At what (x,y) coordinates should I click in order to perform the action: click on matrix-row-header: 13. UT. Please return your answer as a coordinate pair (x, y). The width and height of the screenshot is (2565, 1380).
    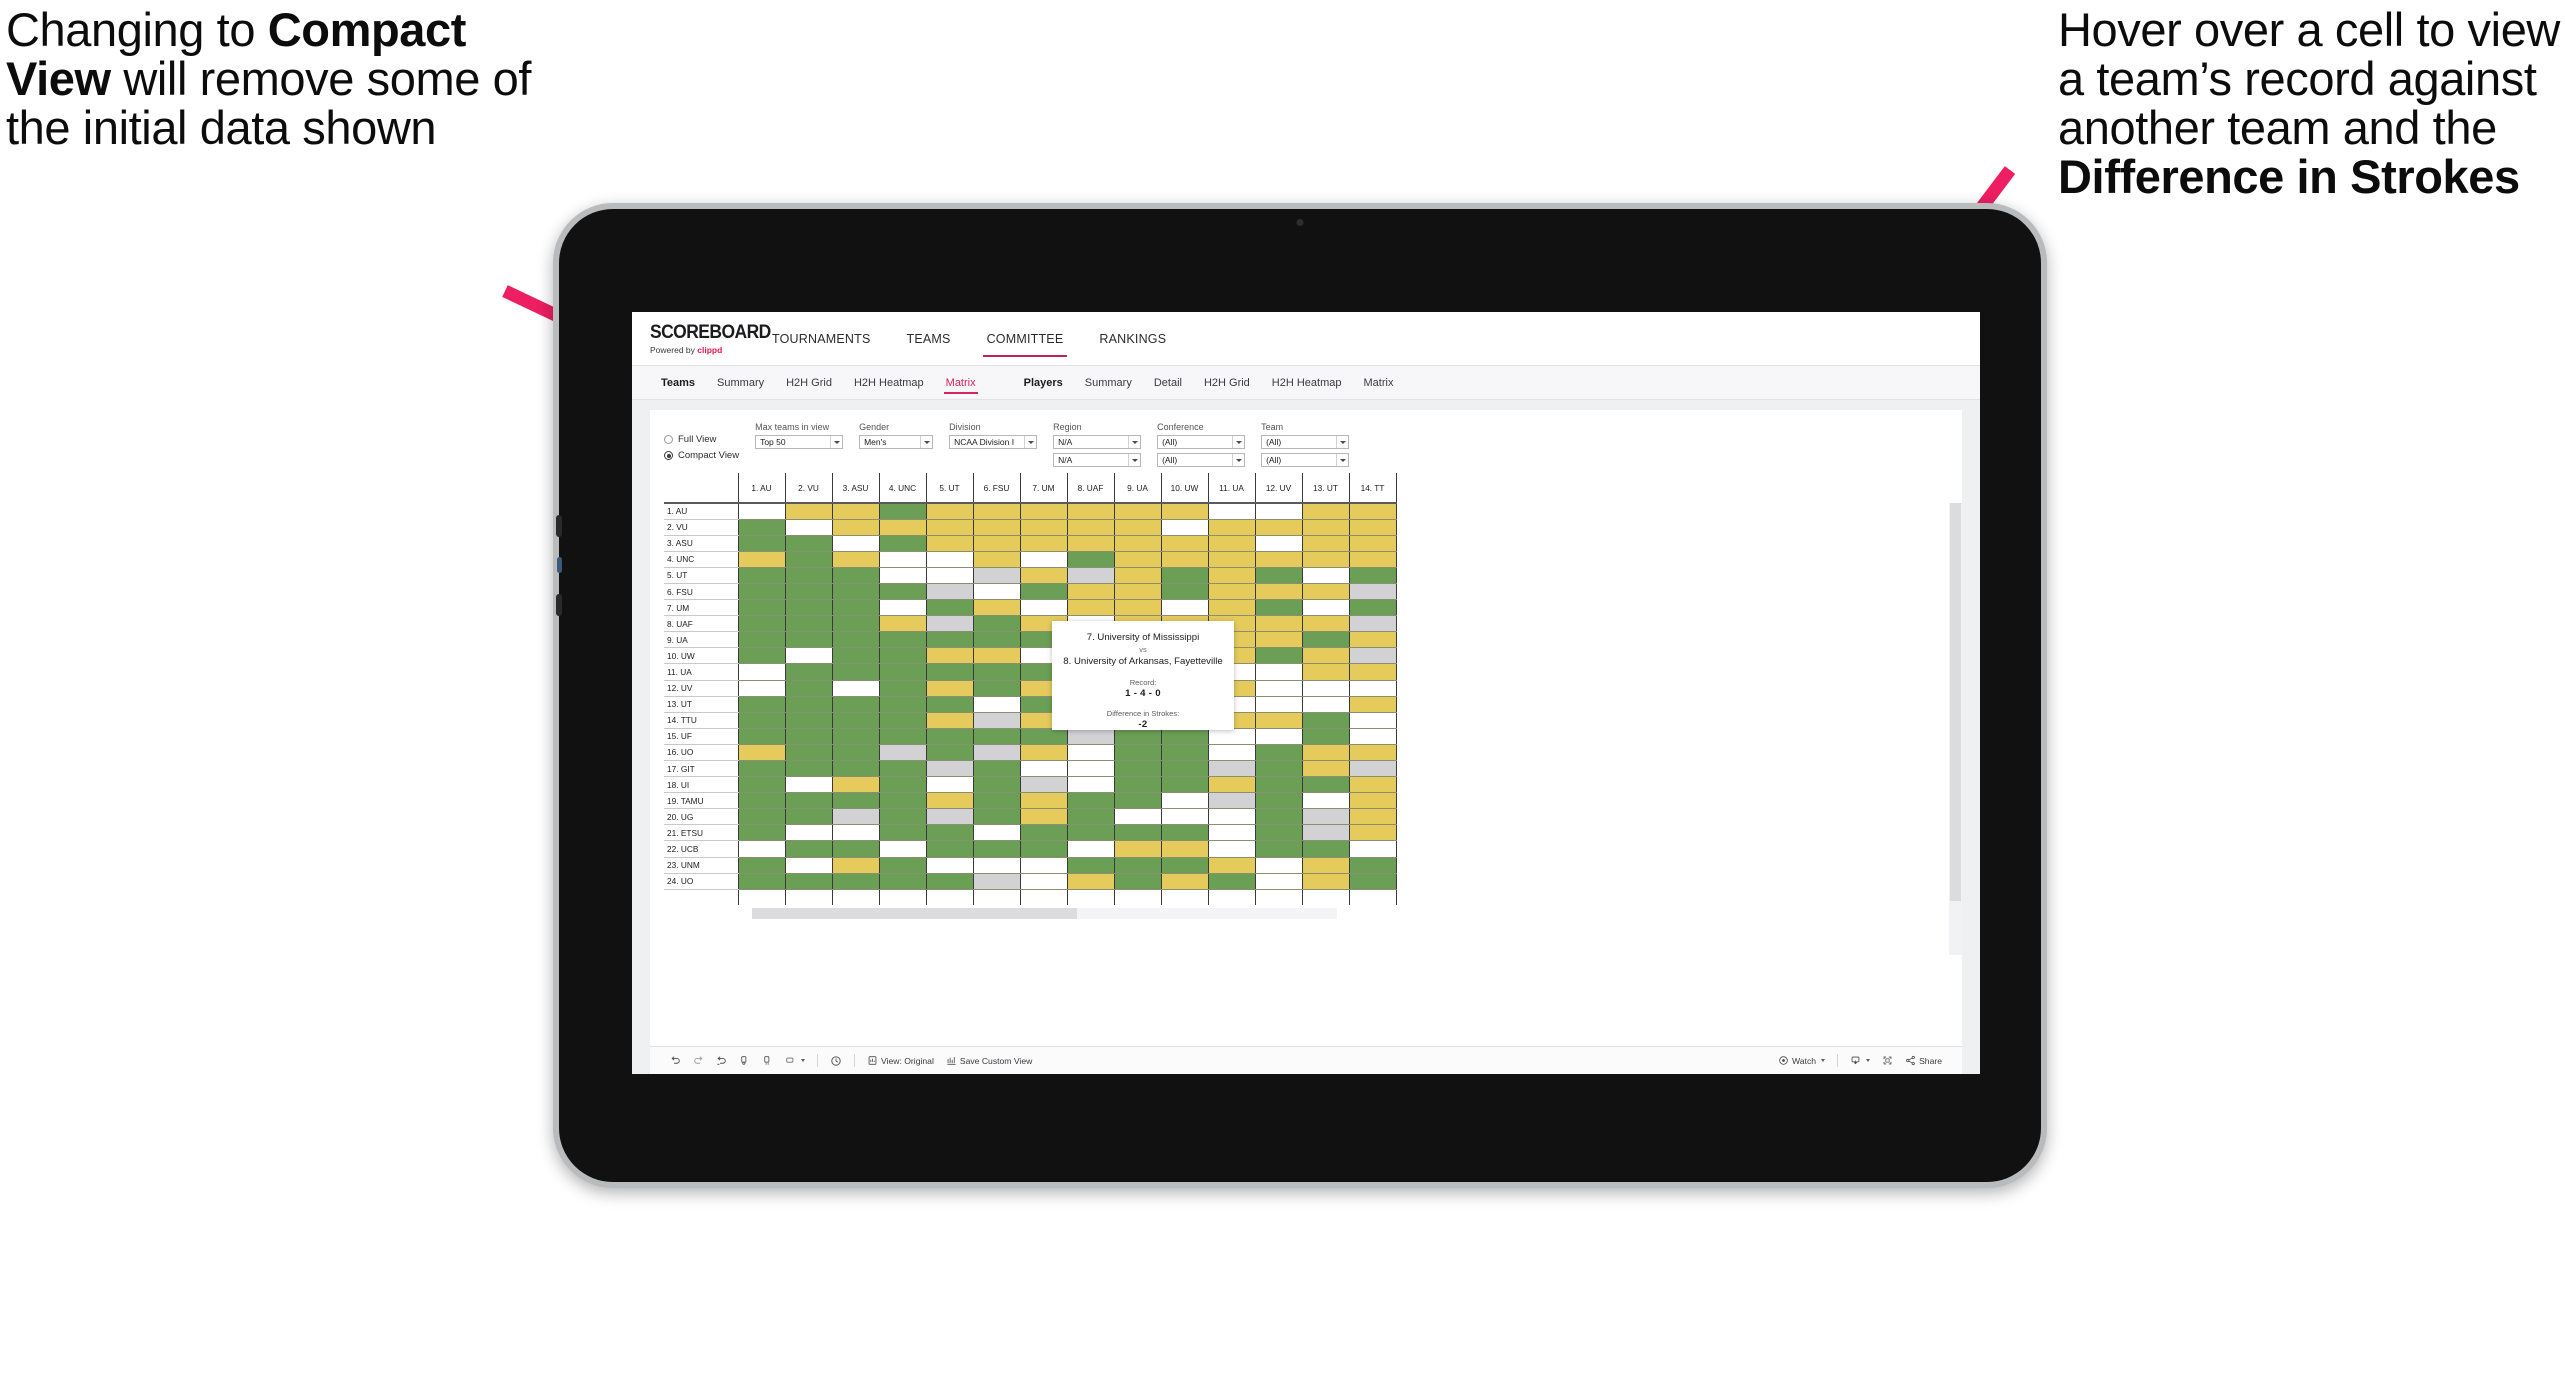
    Looking at the image, I should click on (701, 704).